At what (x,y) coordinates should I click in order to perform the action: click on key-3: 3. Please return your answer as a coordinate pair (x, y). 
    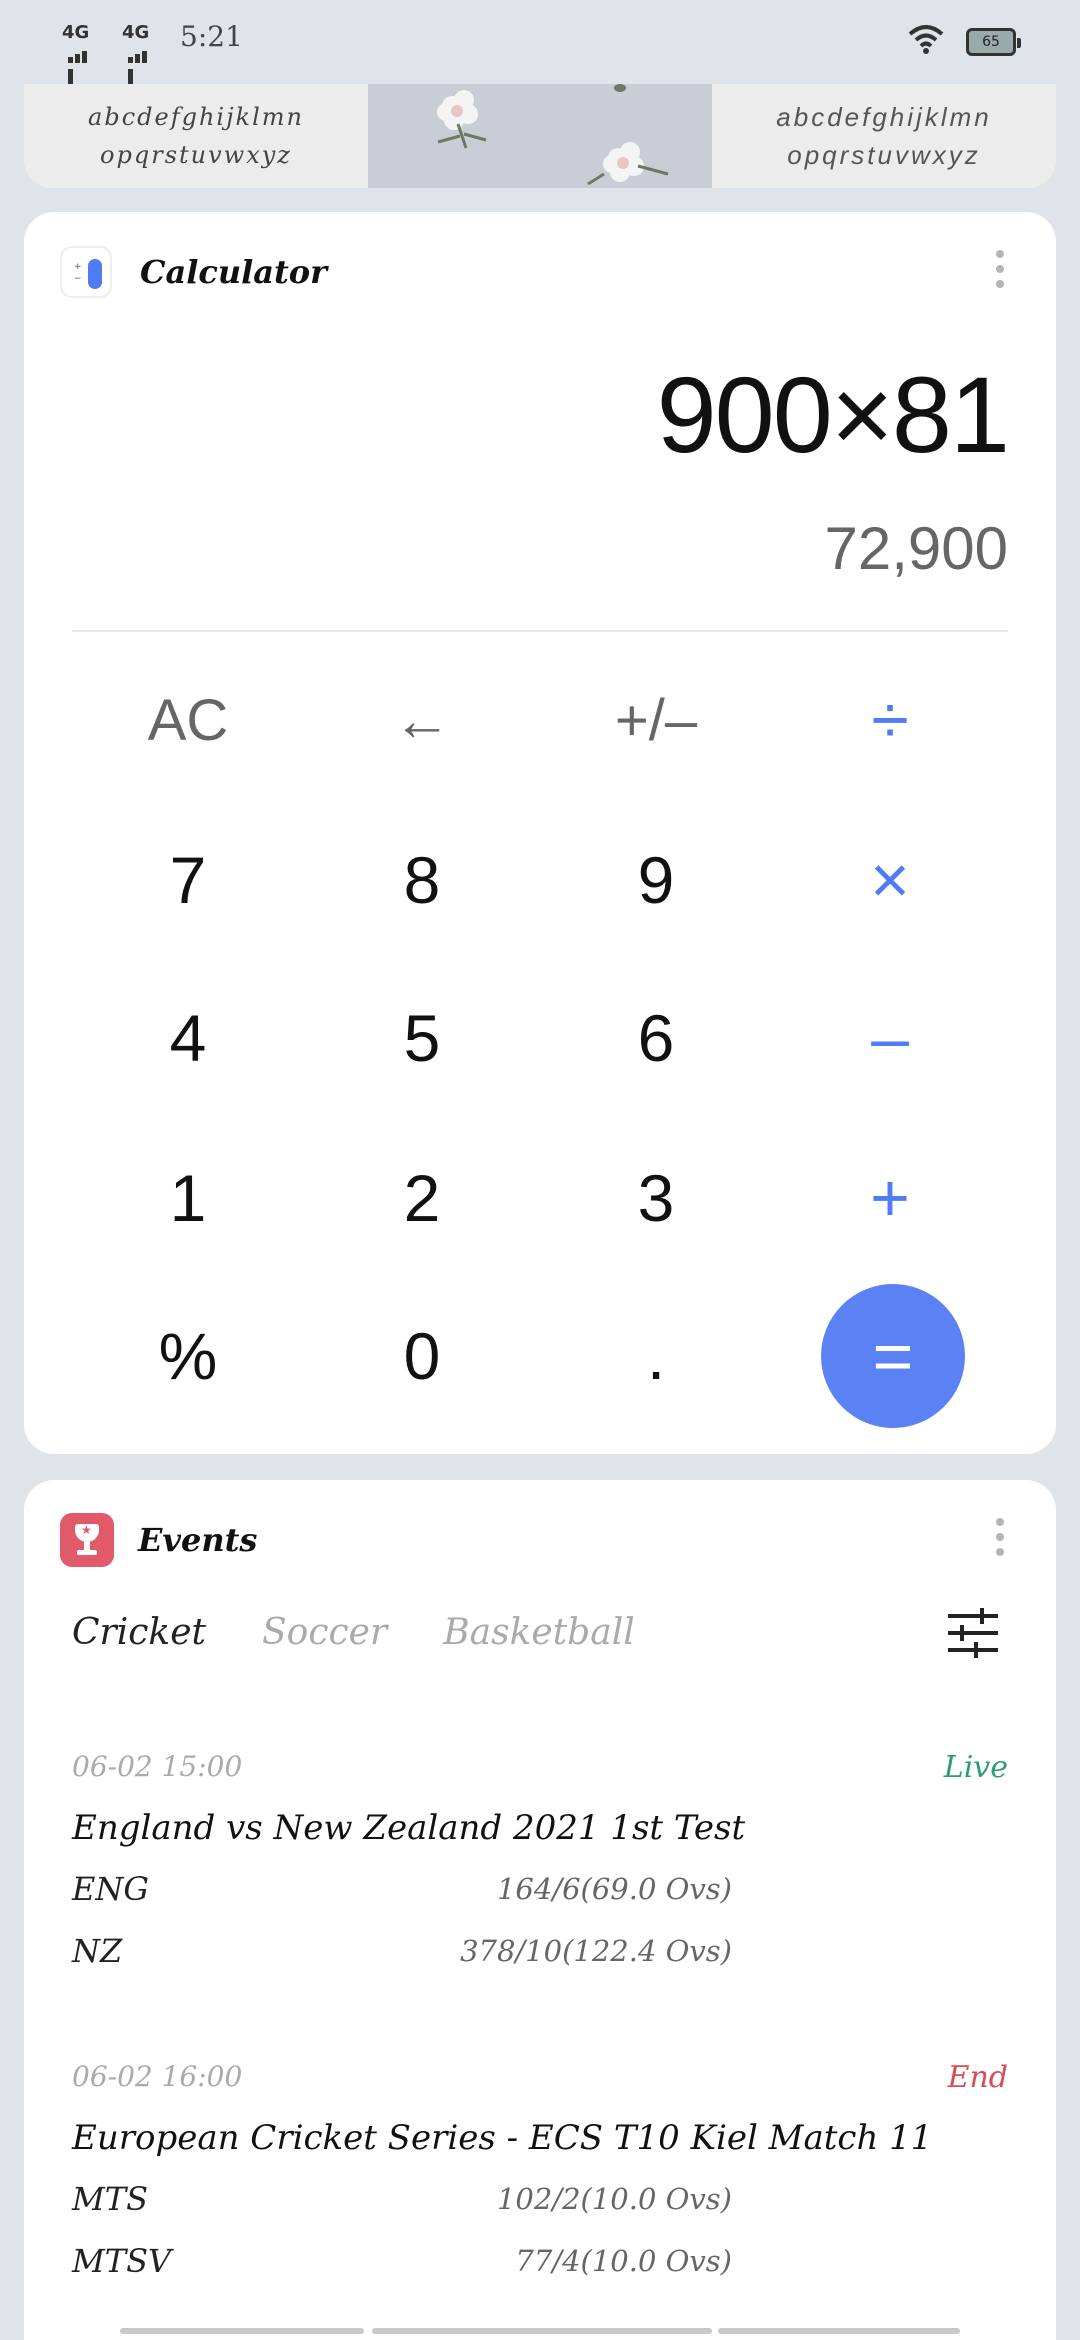
    Looking at the image, I should click on (656, 1198).